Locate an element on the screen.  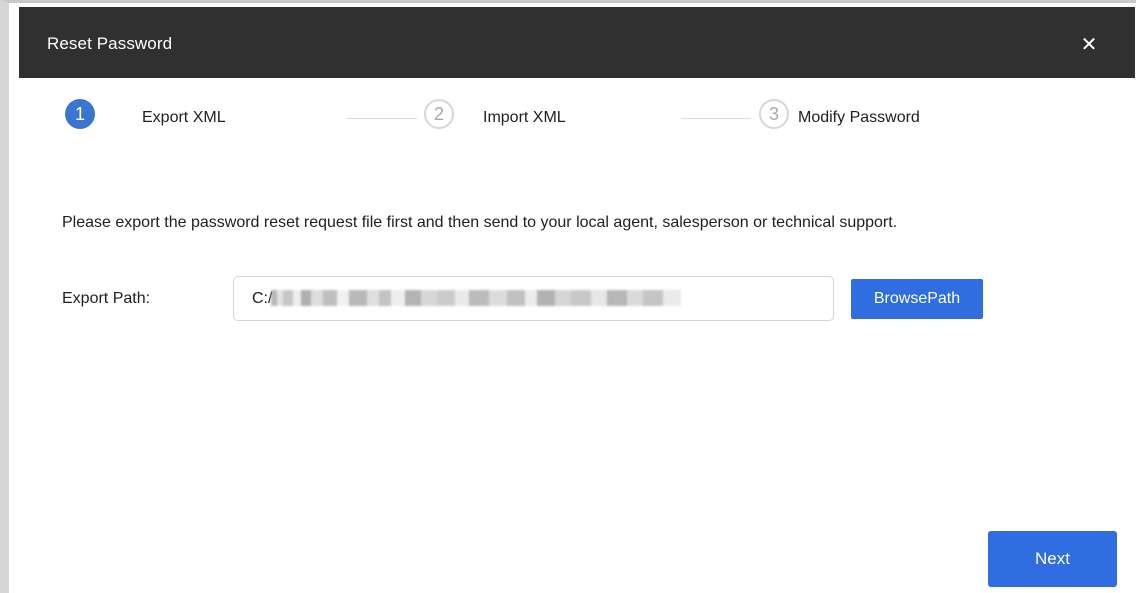
export-path-label: Export Path: is located at coordinates (106, 298).